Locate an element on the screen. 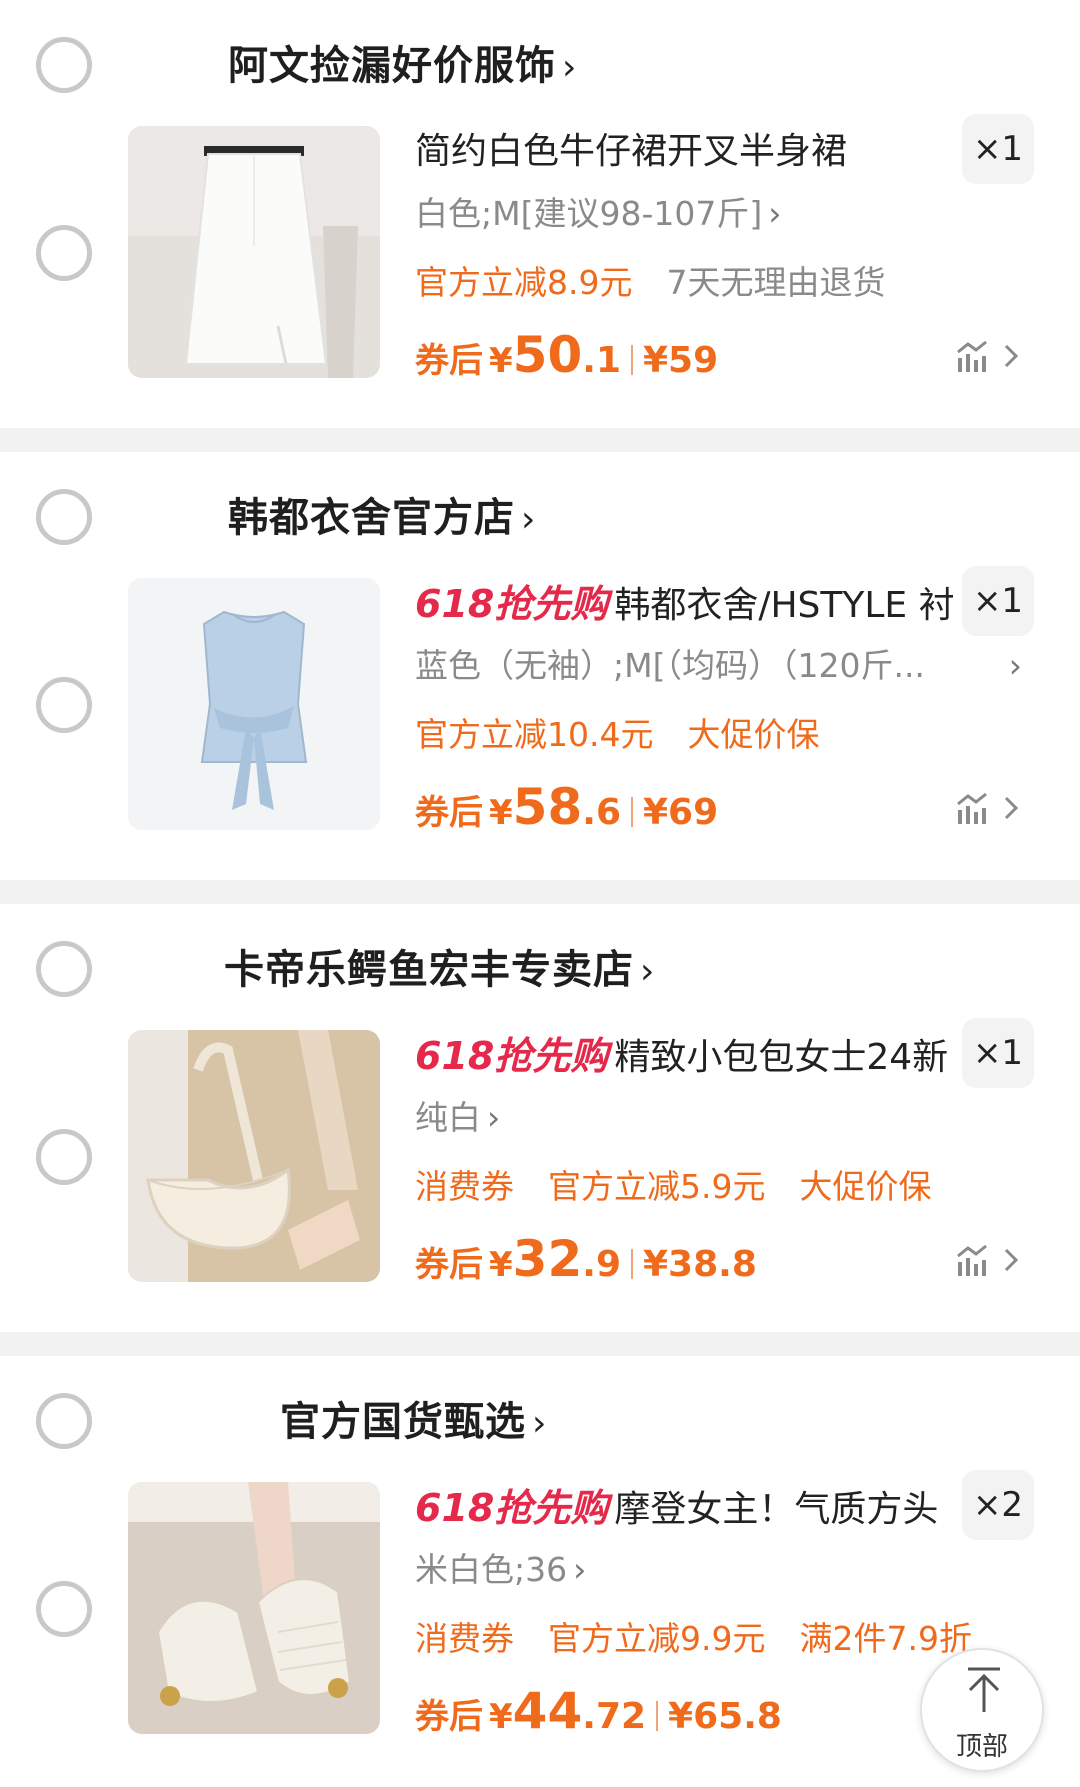 The image size is (1080, 1787). product-title: 简约白色牛仔裙开叉半身裙 is located at coordinates (685, 152).